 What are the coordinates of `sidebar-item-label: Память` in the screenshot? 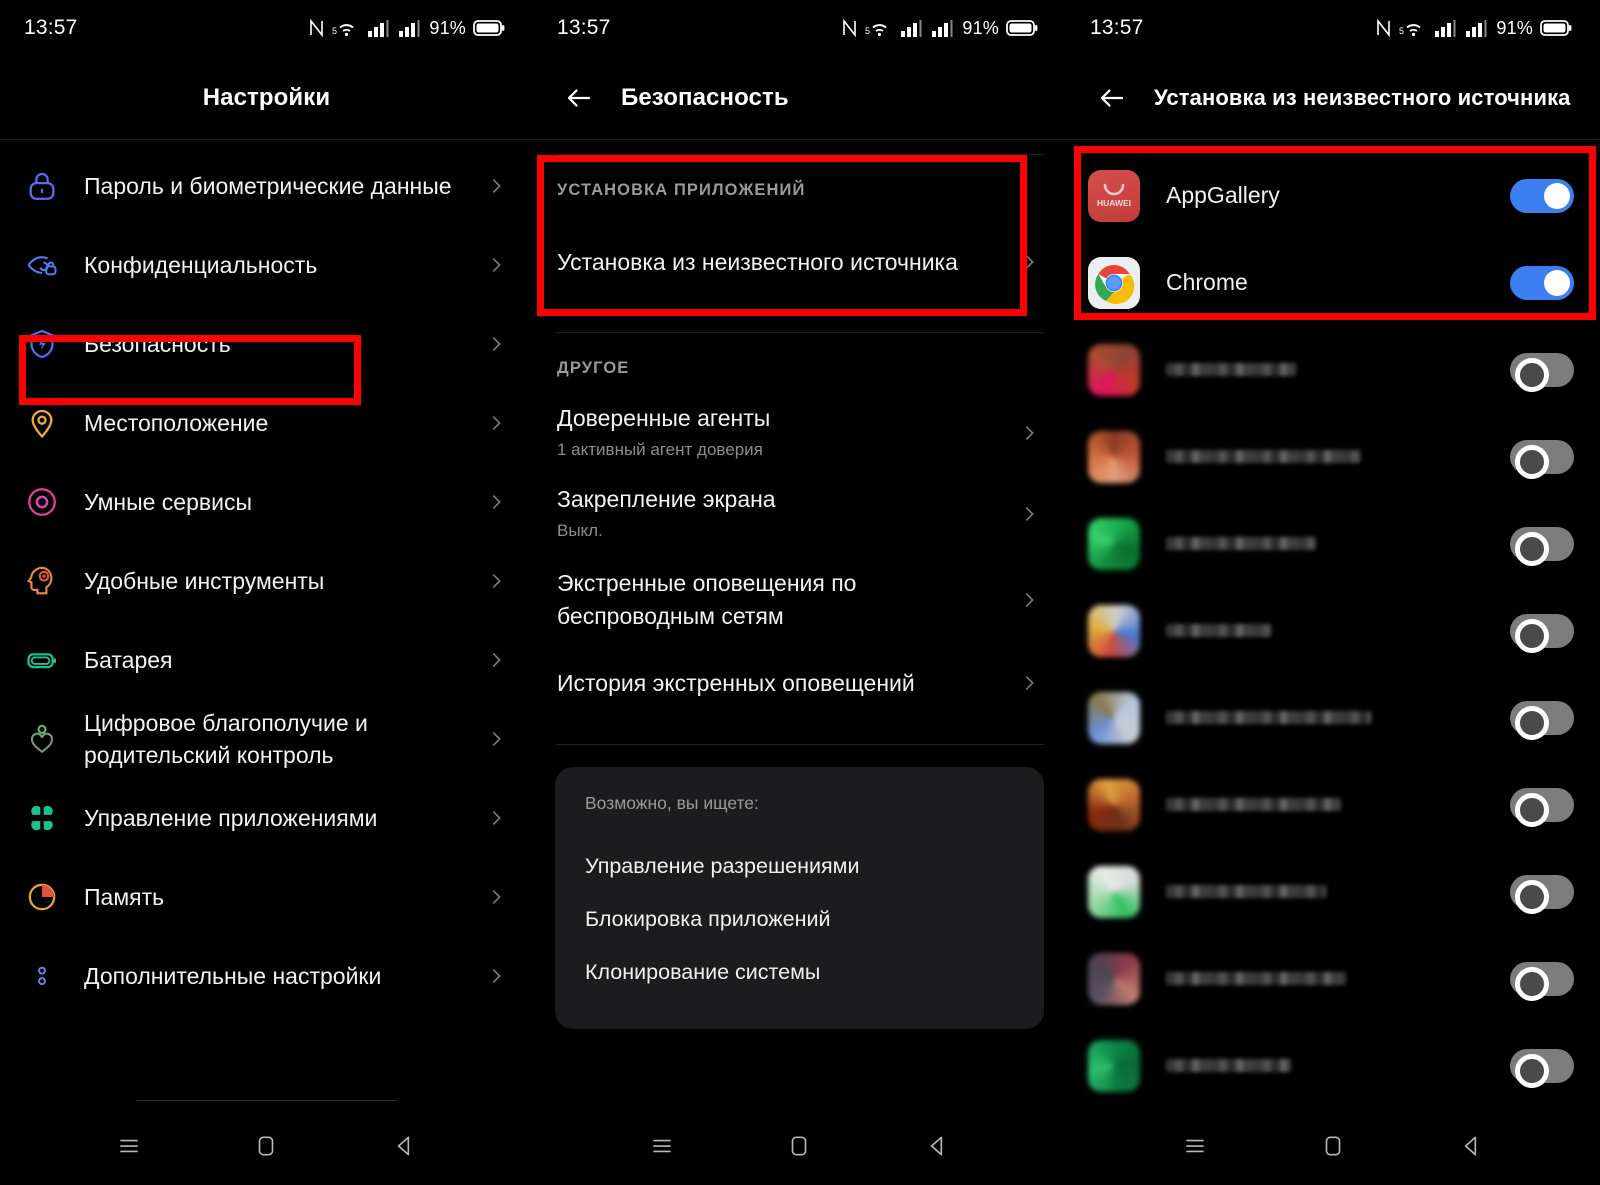 It's located at (124, 896).